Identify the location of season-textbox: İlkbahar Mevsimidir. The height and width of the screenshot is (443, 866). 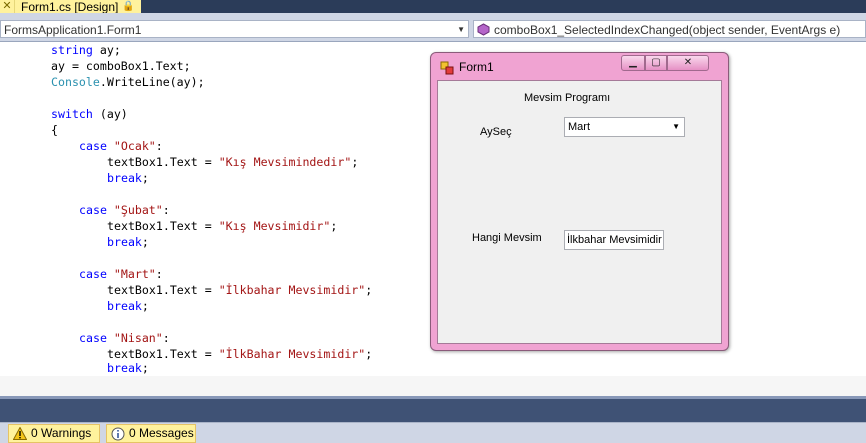
(614, 240).